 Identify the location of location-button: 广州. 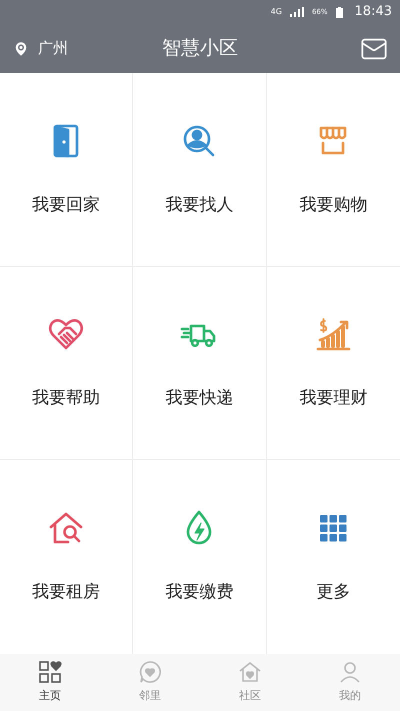
(40, 48).